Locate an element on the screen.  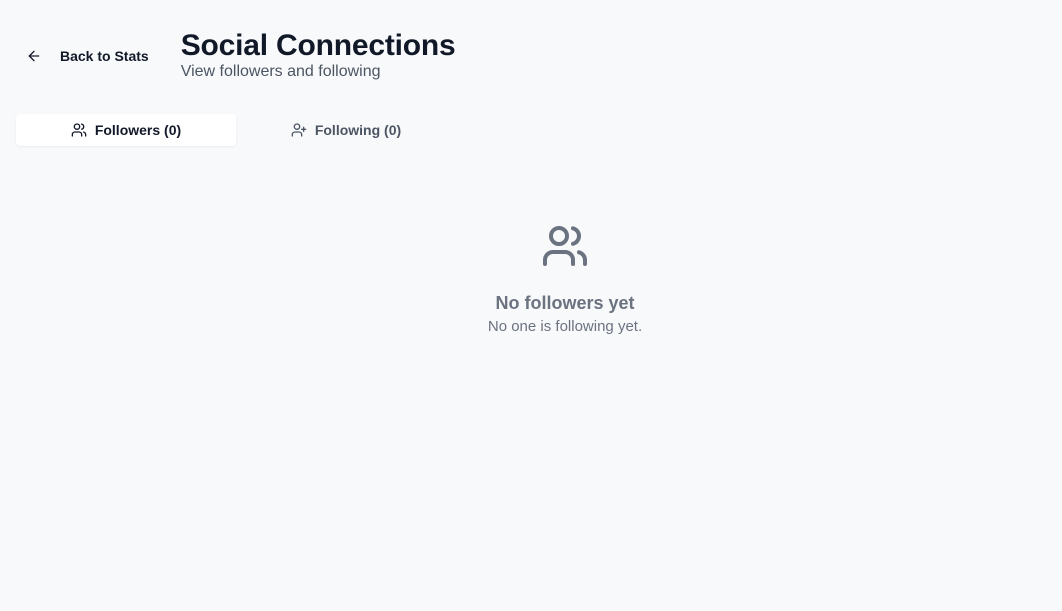
tab-following: Following (0) is located at coordinates (346, 130).